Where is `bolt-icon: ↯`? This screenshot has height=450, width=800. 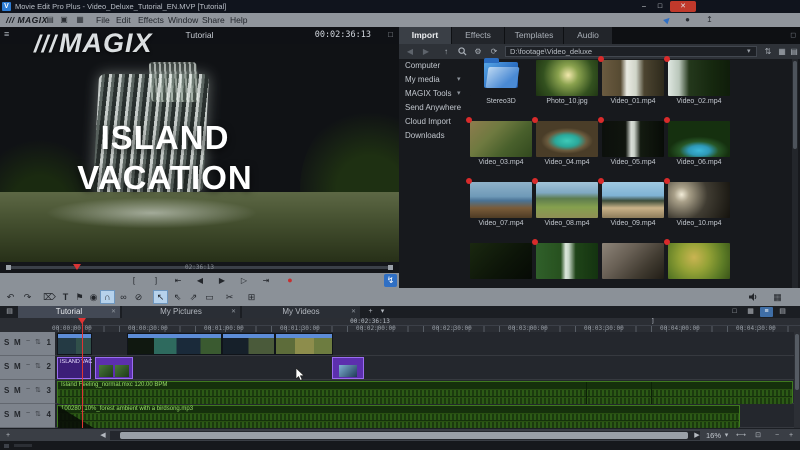
bolt-icon: ↯ is located at coordinates (390, 280).